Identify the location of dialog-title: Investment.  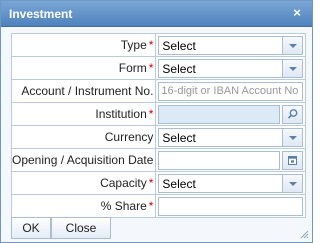
(41, 14).